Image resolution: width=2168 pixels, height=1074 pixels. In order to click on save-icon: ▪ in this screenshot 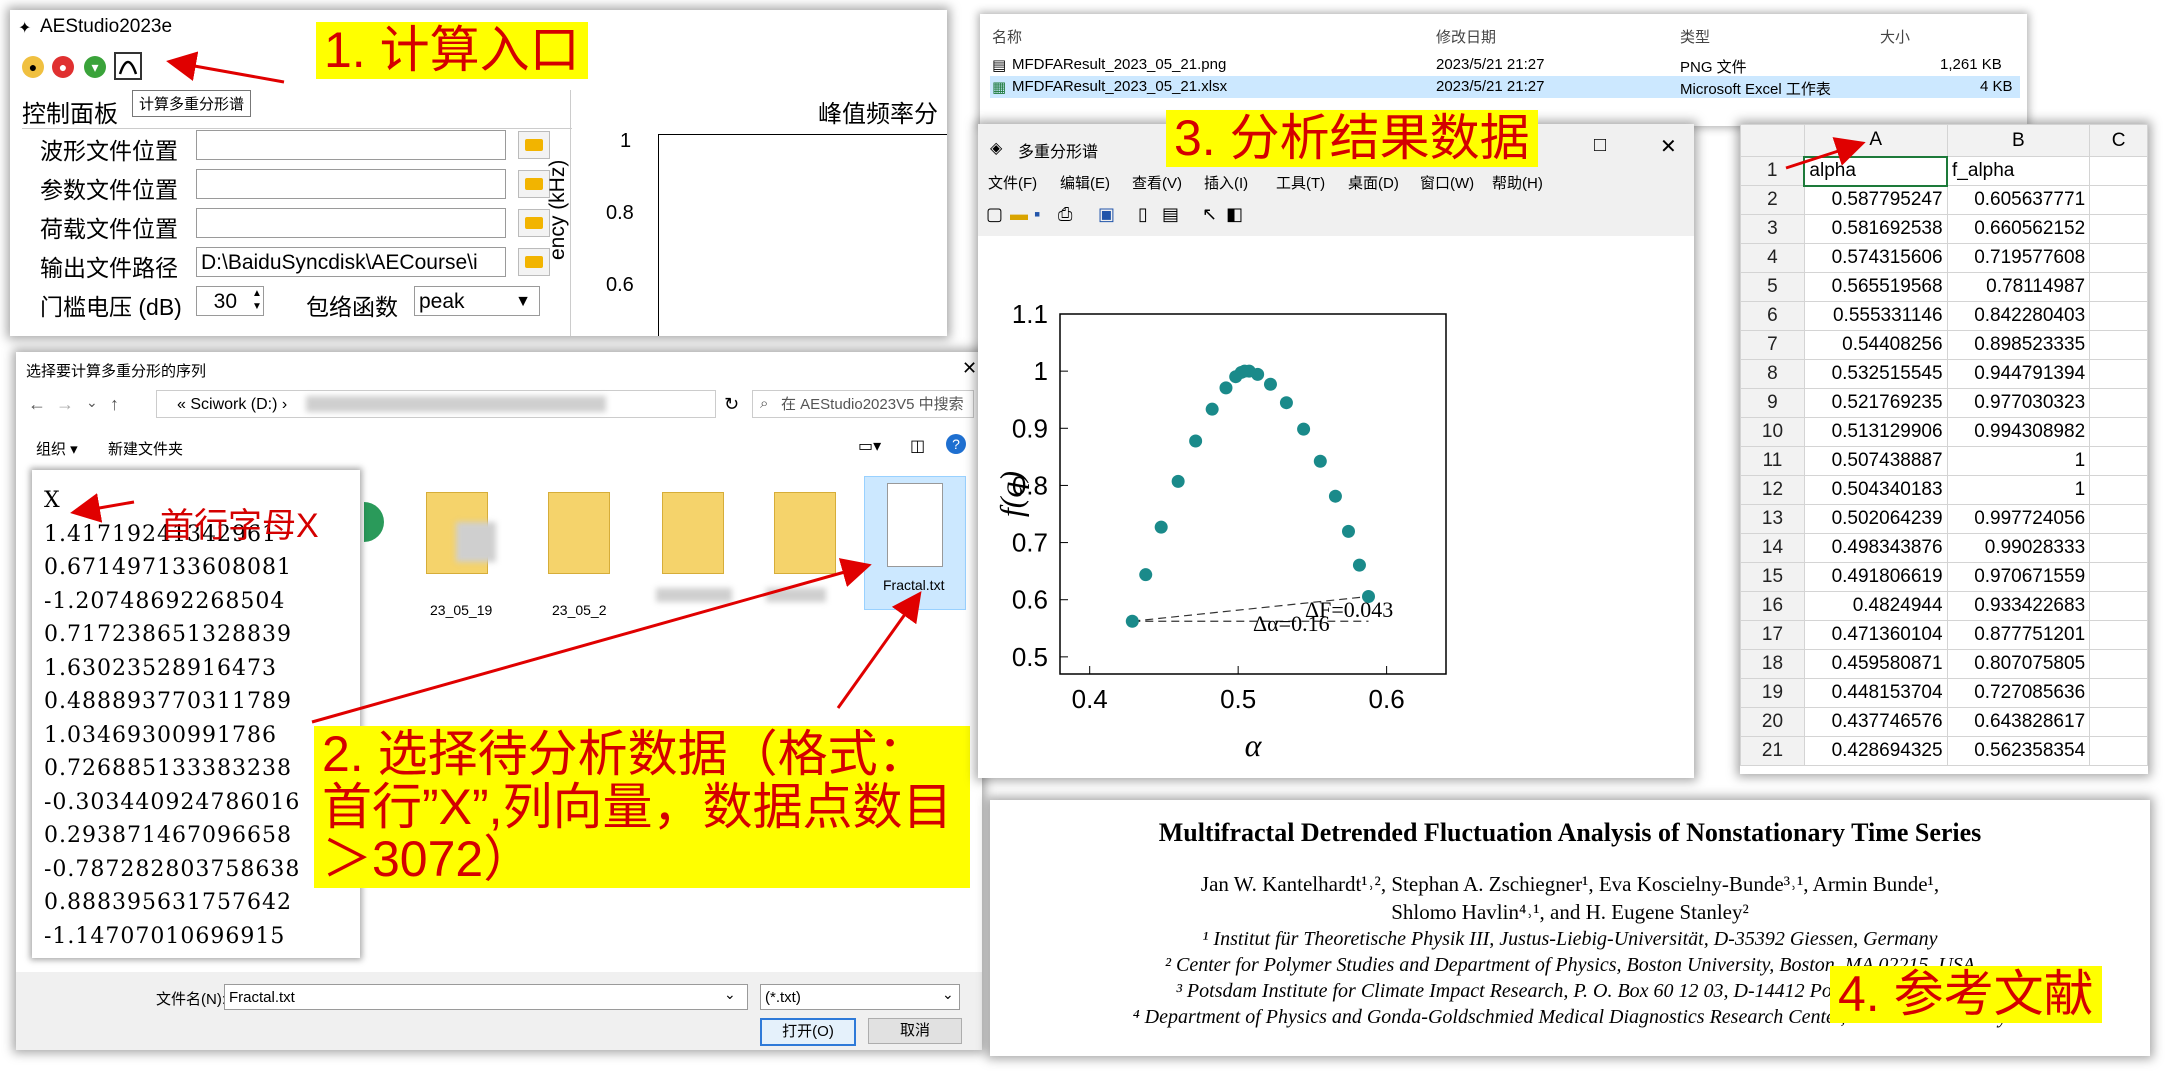, I will do `click(1037, 214)`.